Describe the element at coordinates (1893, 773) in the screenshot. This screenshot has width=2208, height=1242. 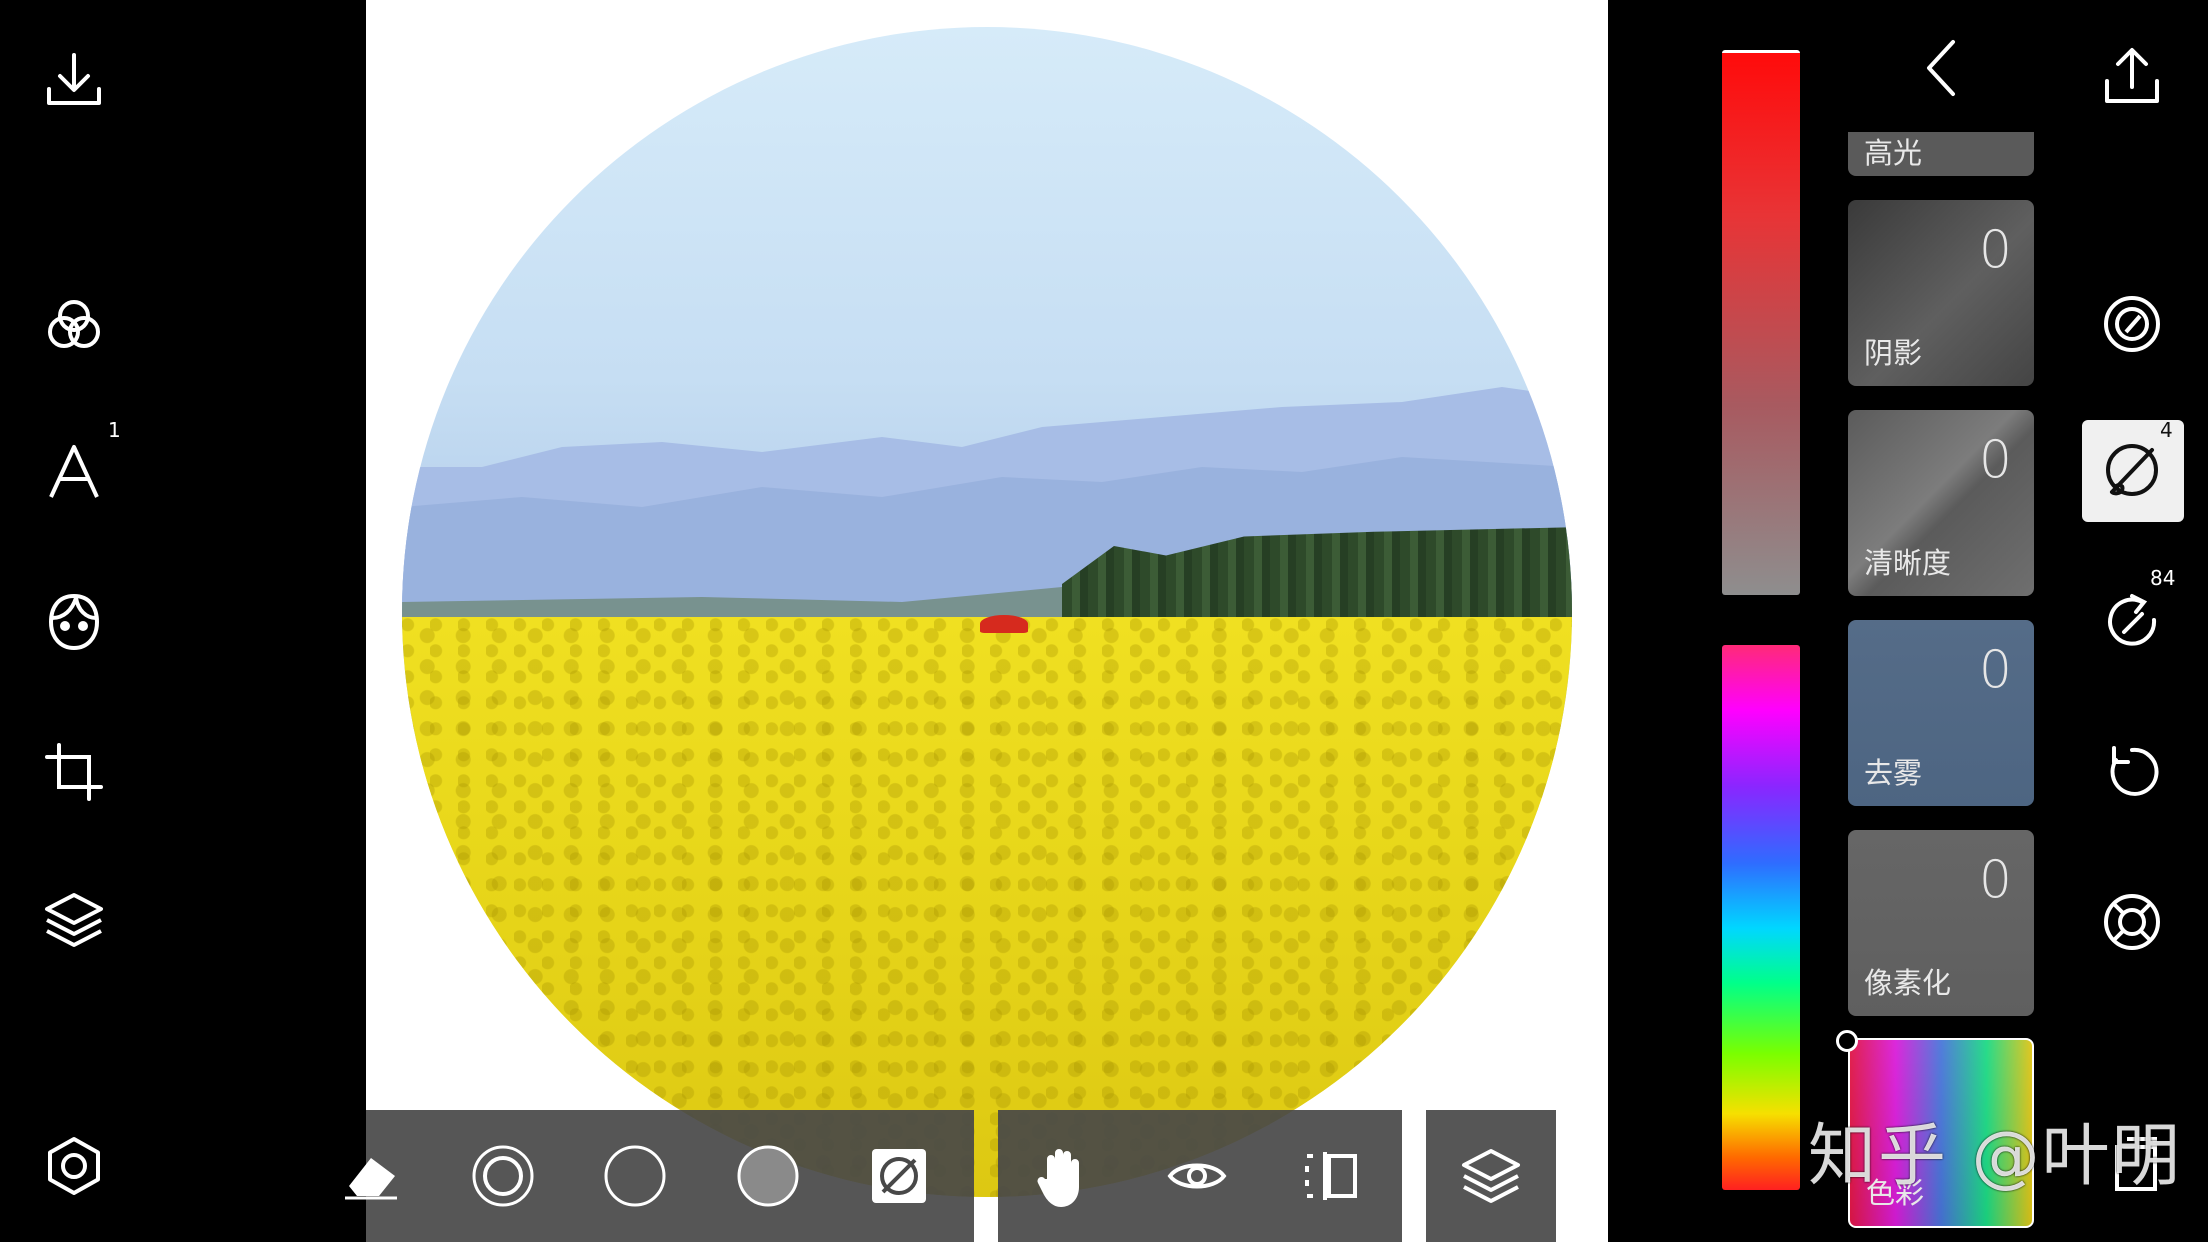
I see `adjustment-label: 去雾` at that location.